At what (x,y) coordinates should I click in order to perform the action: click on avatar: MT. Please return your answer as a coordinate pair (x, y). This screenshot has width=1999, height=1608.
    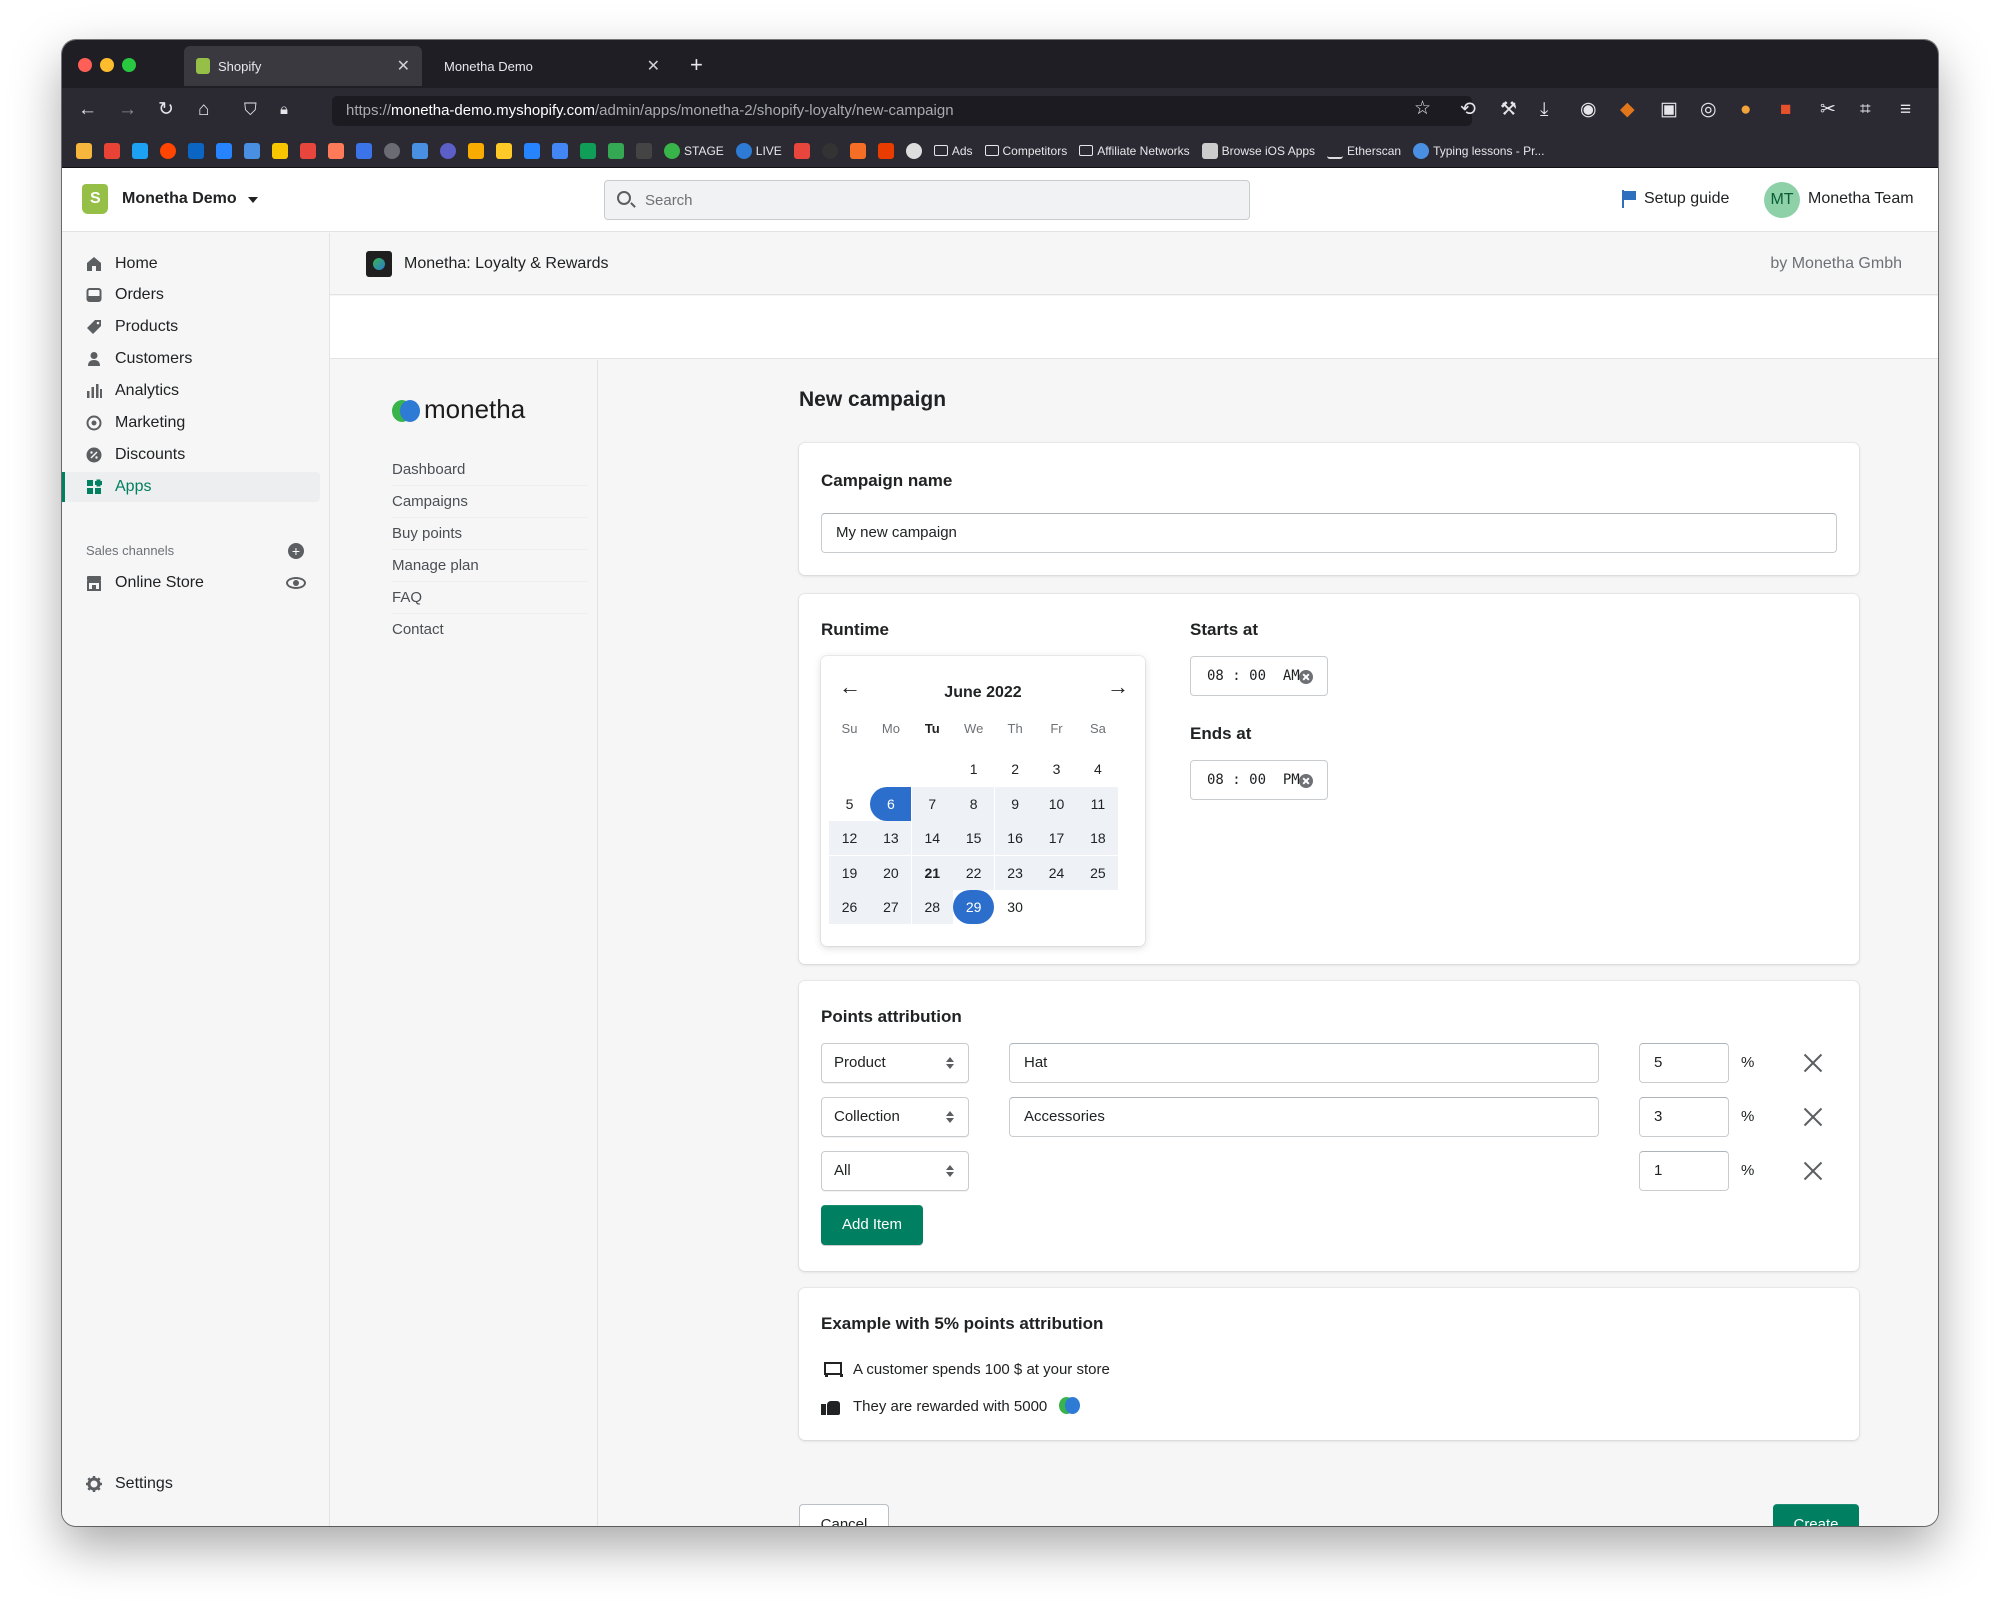
    Looking at the image, I should click on (1782, 200).